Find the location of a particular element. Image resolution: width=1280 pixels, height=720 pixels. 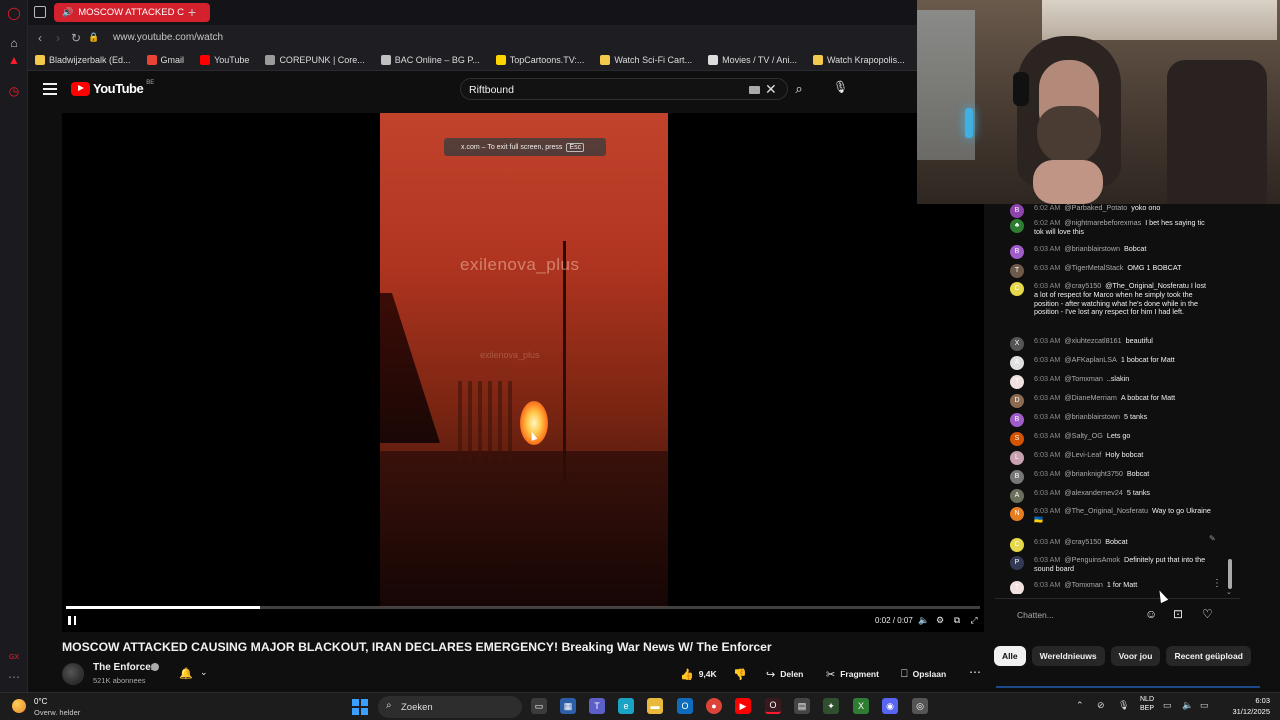

obs-icon: ◎ is located at coordinates (920, 706).